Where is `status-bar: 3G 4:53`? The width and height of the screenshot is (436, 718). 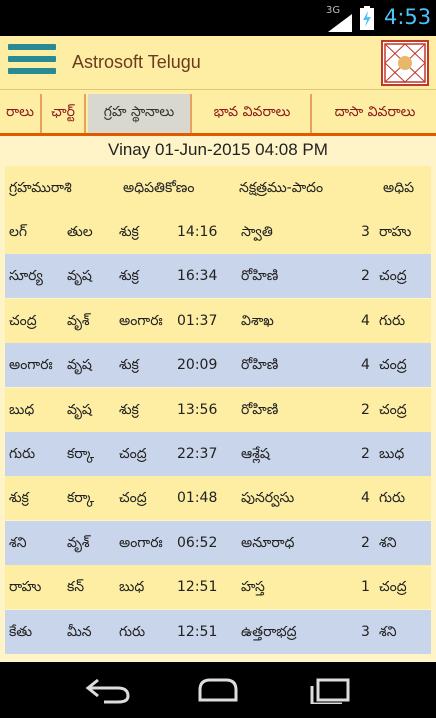
status-bar: 3G 4:53 is located at coordinates (218, 18).